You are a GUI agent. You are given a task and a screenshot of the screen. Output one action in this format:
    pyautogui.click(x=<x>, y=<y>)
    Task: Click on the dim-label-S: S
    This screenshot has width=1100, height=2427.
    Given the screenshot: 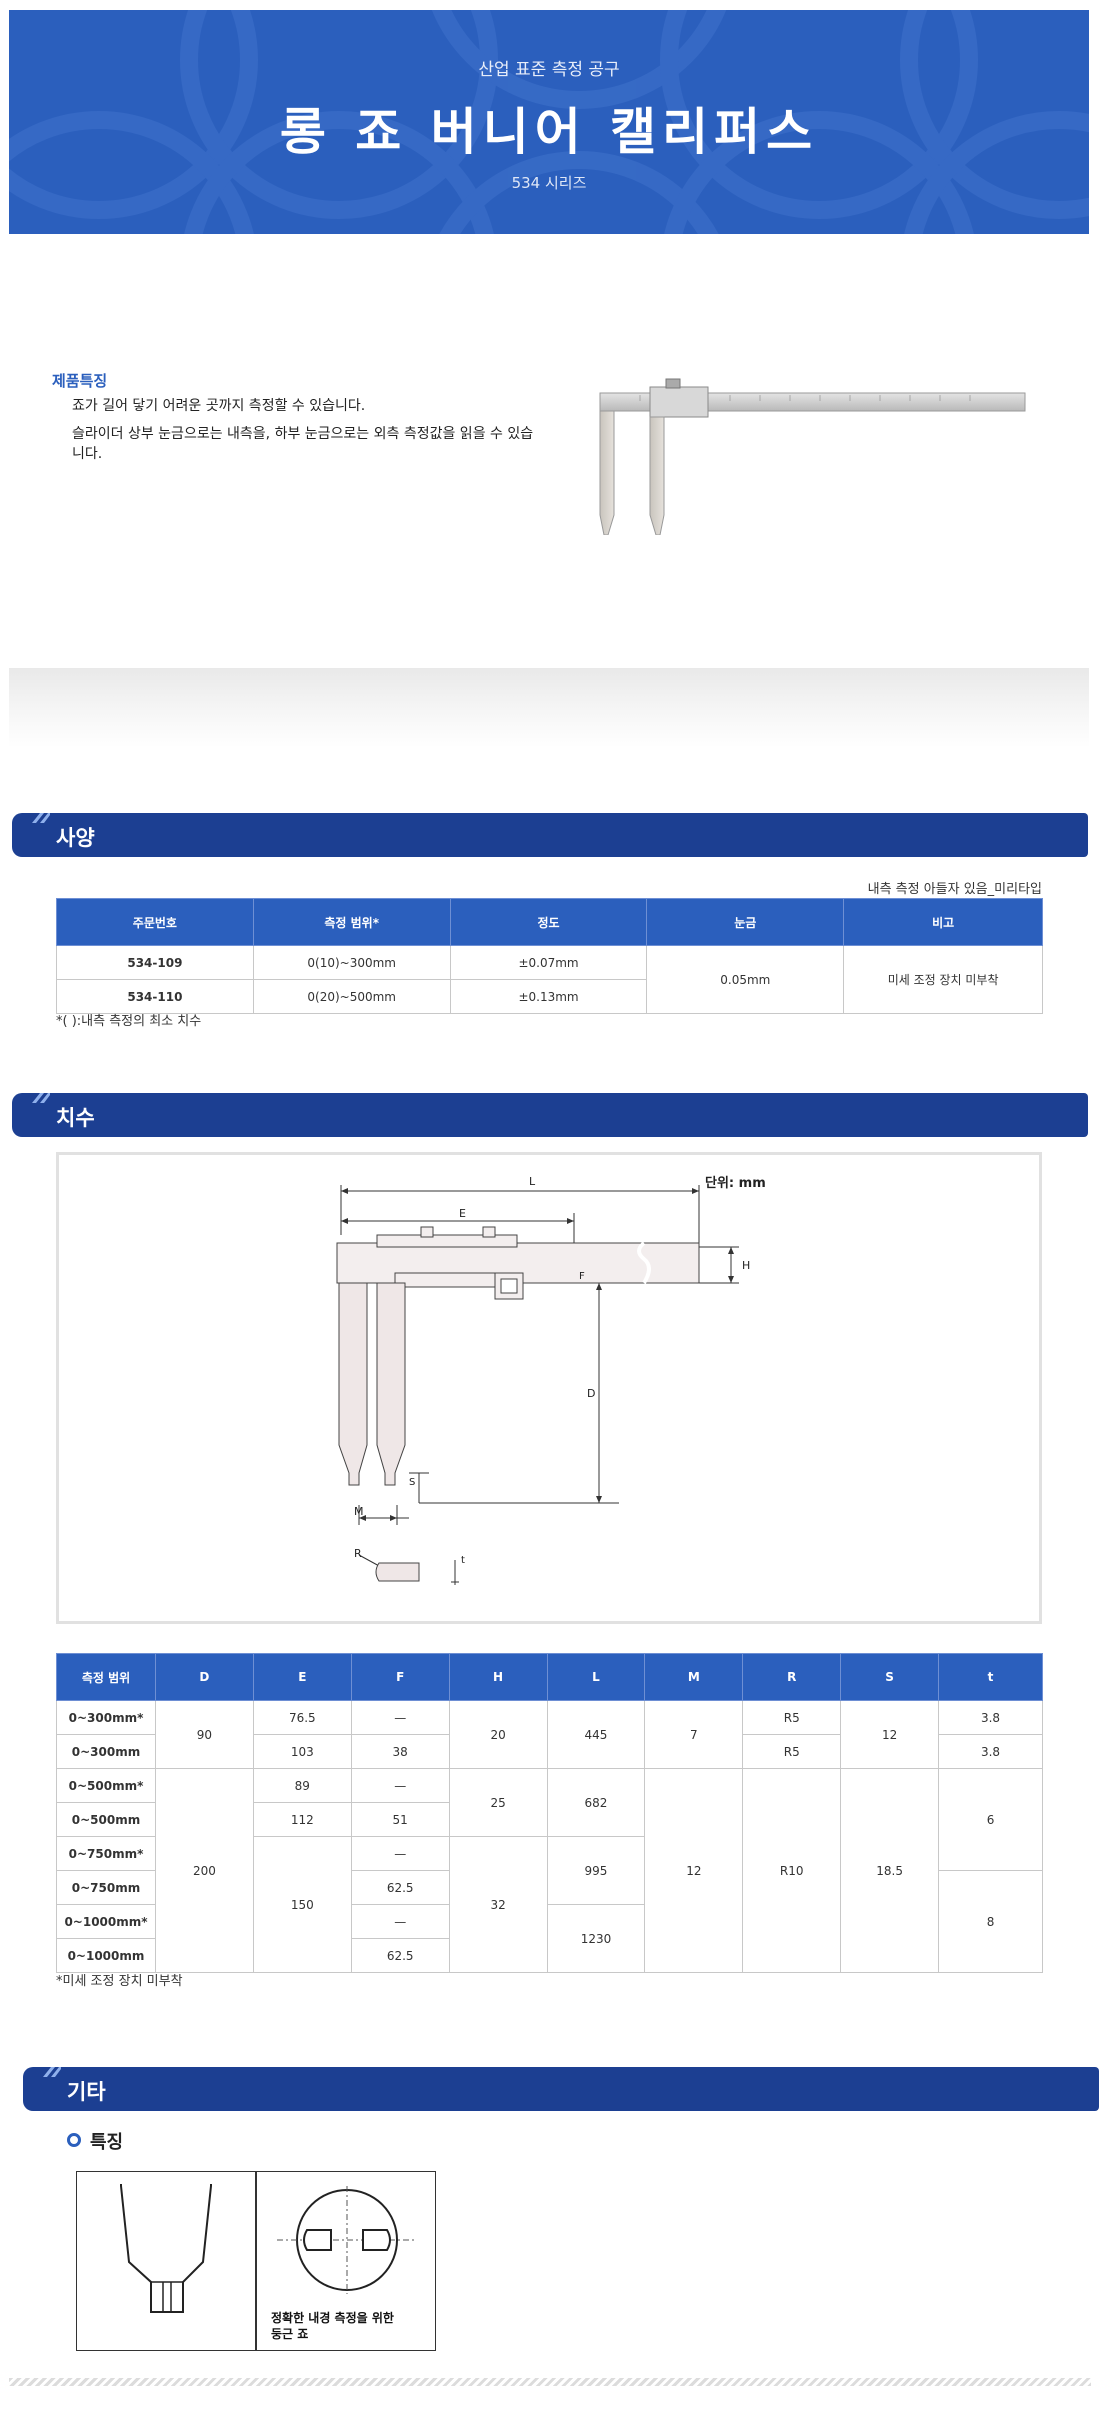 What is the action you would take?
    pyautogui.click(x=412, y=1482)
    